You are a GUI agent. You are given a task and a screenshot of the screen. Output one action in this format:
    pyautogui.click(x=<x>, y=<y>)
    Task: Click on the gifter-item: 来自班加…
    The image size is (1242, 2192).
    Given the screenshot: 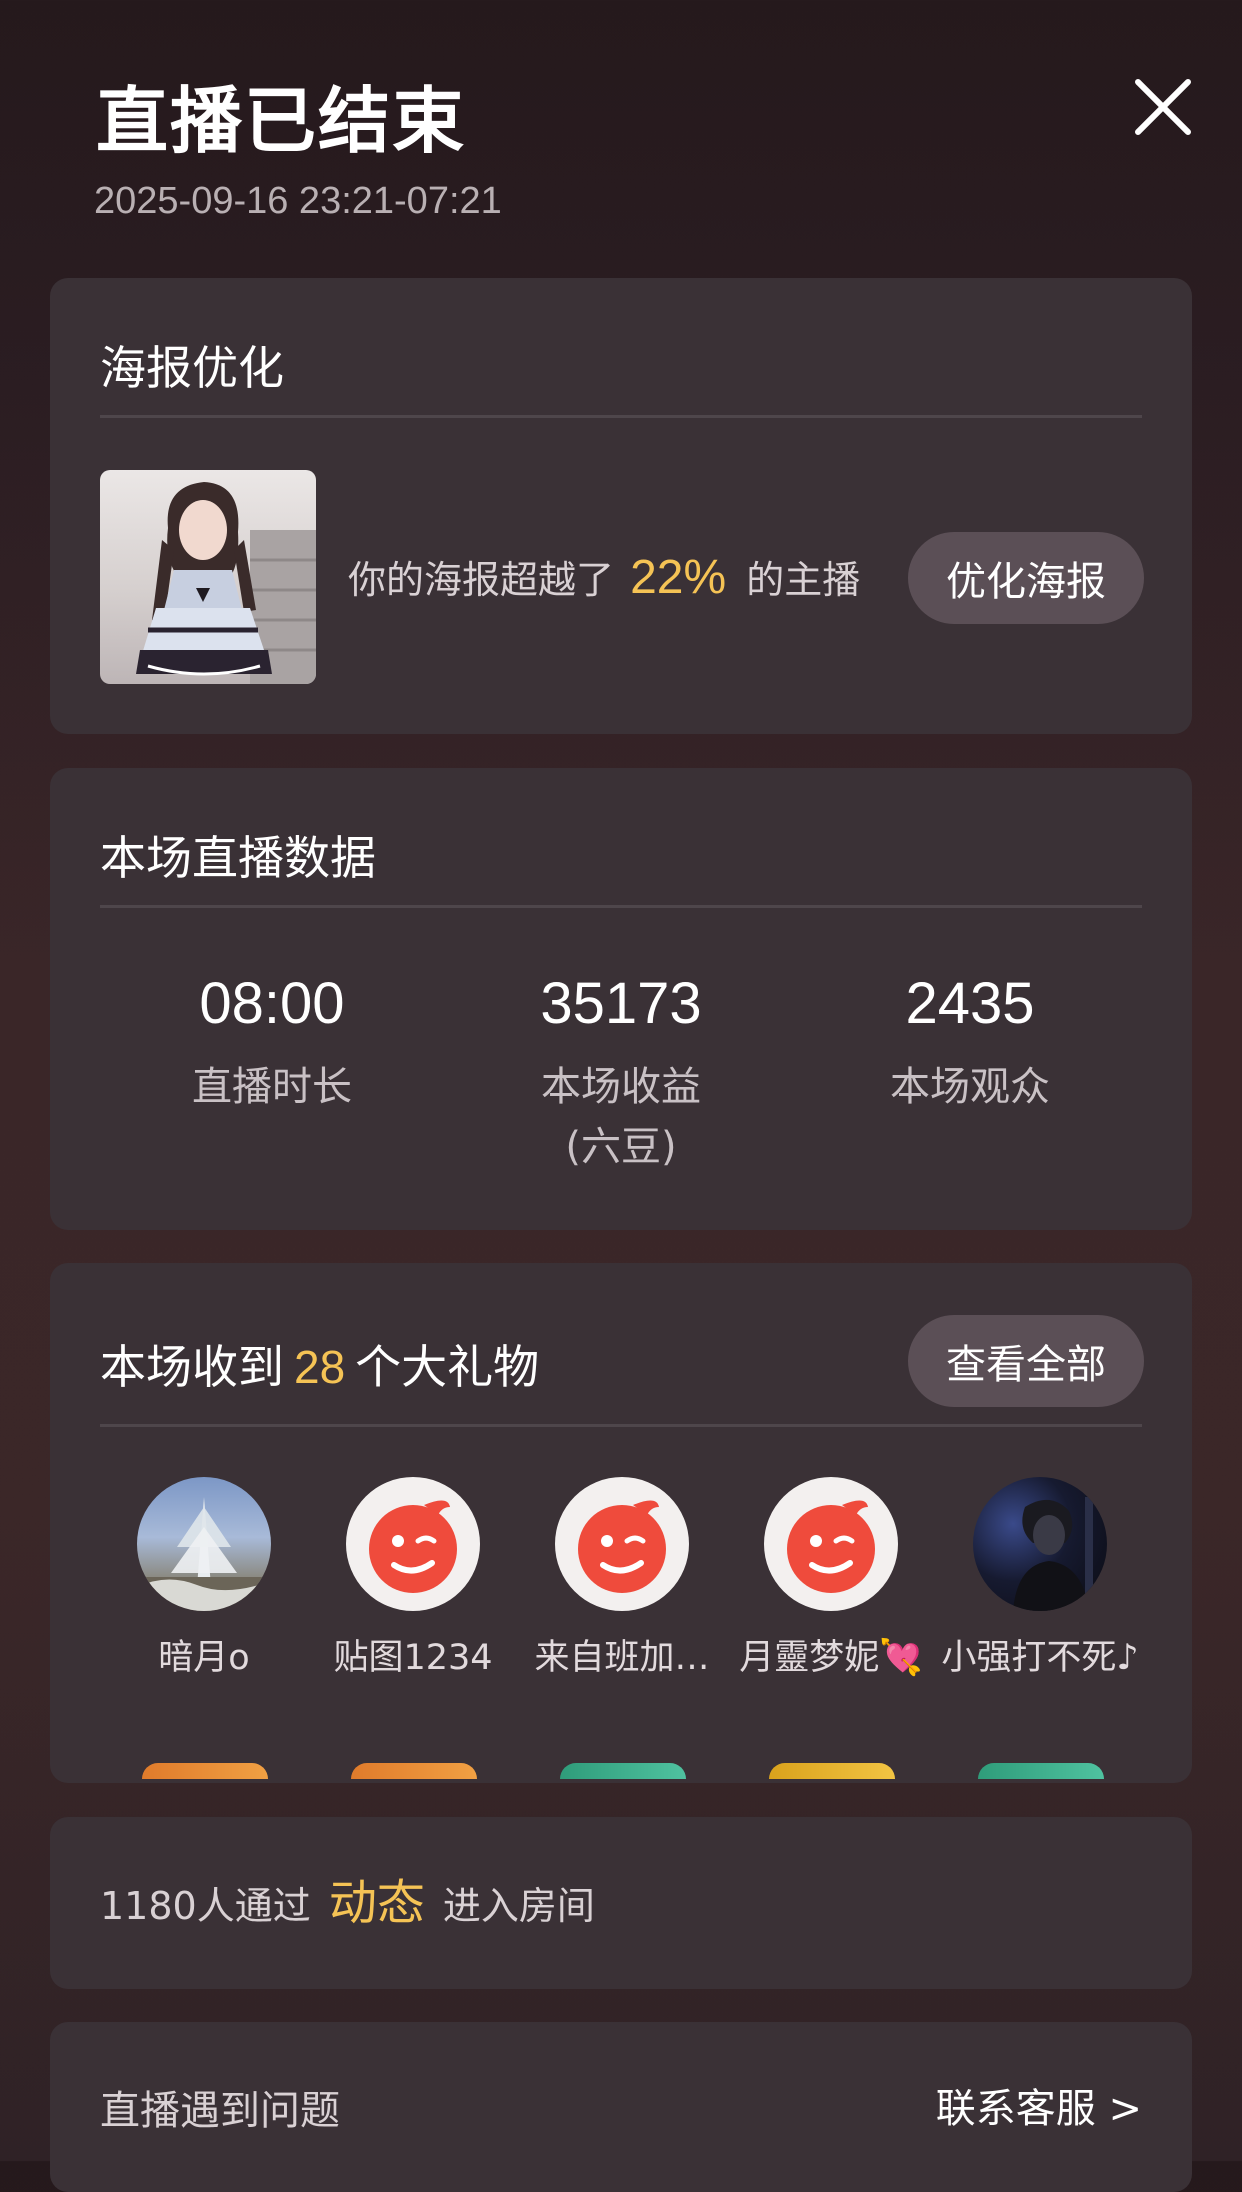 What is the action you would take?
    pyautogui.click(x=622, y=1578)
    